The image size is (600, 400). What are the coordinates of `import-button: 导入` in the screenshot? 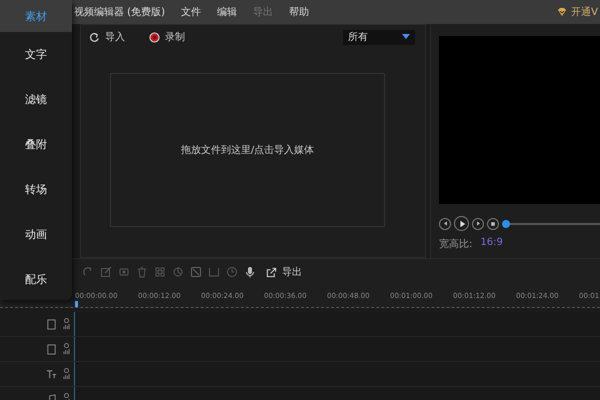 It's located at (107, 37).